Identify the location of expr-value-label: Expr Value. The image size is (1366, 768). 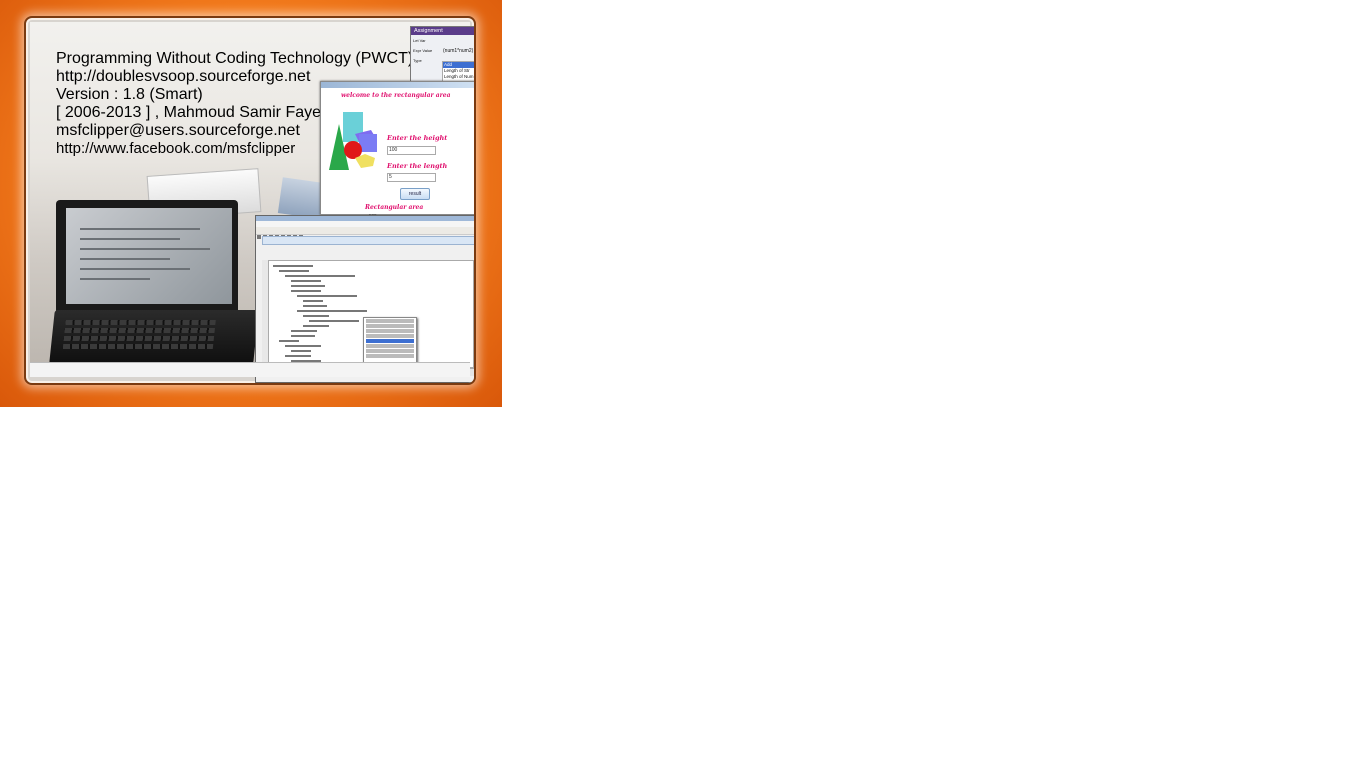
(423, 50).